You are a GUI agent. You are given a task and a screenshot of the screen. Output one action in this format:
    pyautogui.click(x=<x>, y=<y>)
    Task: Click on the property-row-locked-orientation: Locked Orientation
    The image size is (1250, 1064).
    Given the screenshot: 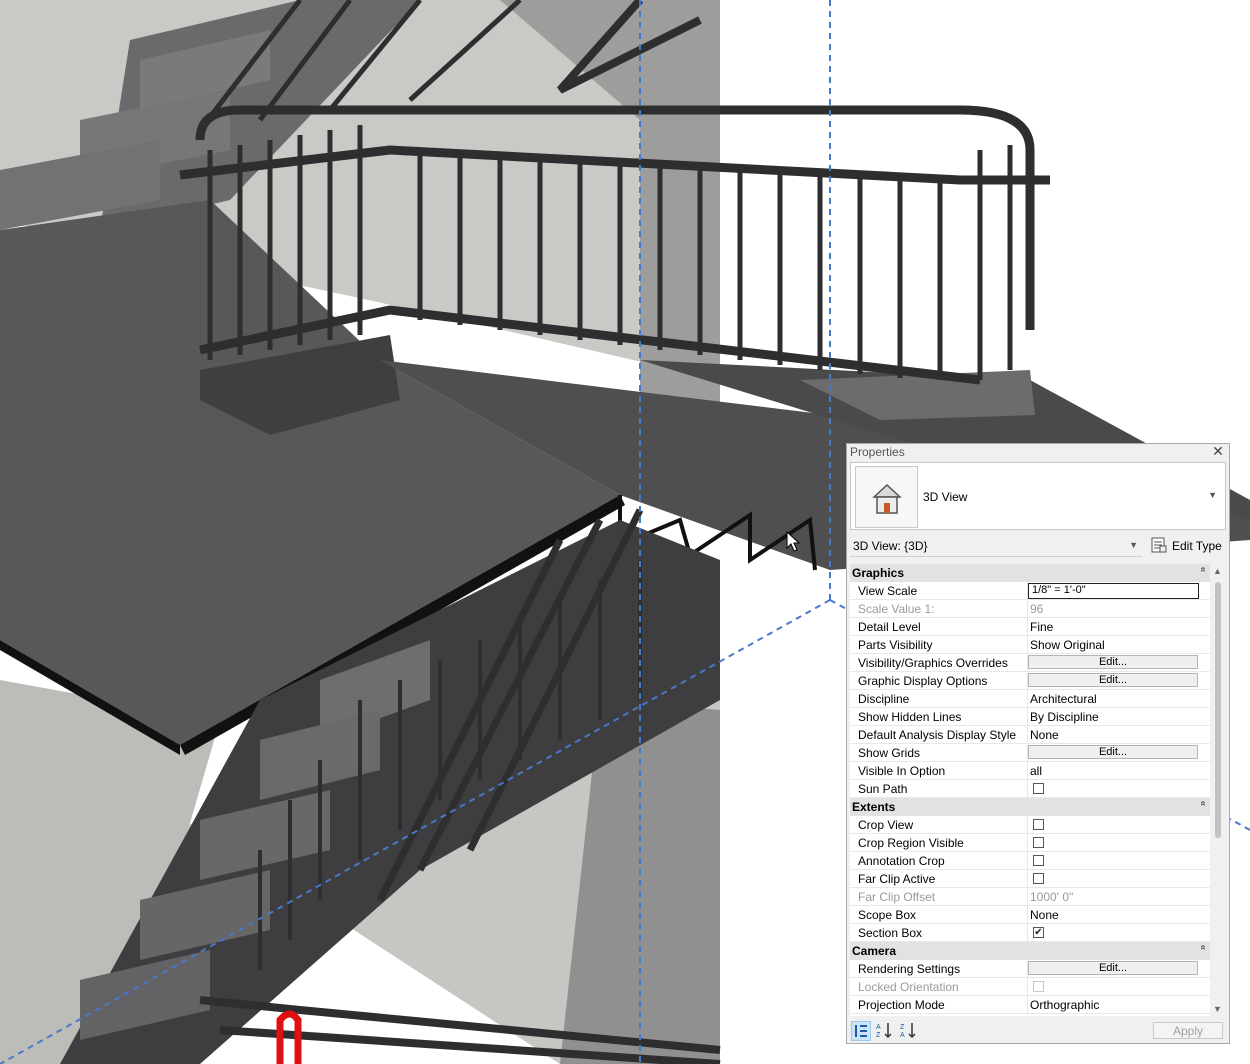 What is the action you would take?
    pyautogui.click(x=1030, y=987)
    